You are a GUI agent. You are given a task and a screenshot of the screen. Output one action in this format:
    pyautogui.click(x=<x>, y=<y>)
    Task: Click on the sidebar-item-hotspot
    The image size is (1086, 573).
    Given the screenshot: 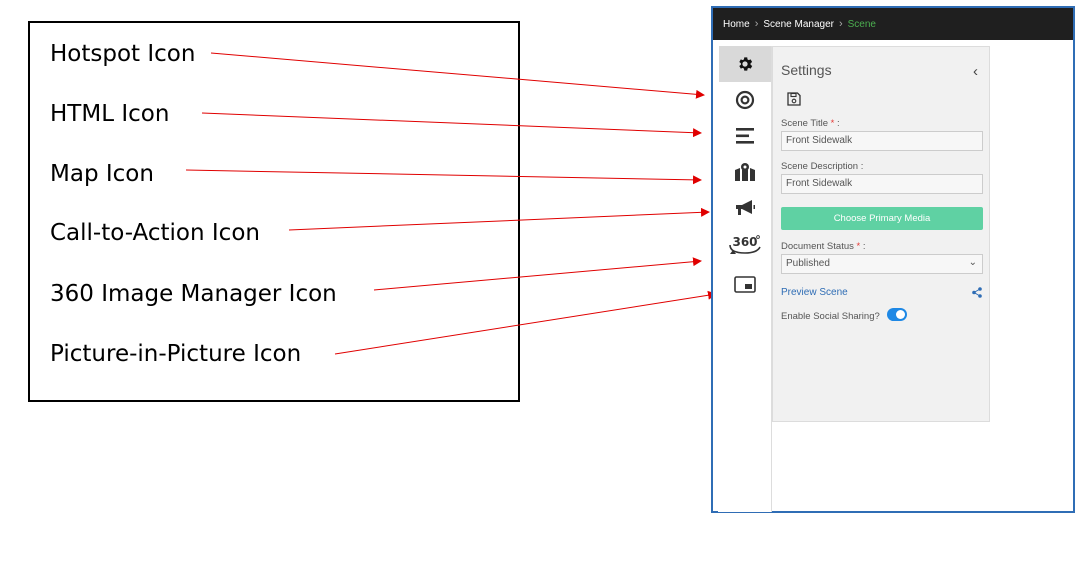 What is the action you would take?
    pyautogui.click(x=745, y=100)
    